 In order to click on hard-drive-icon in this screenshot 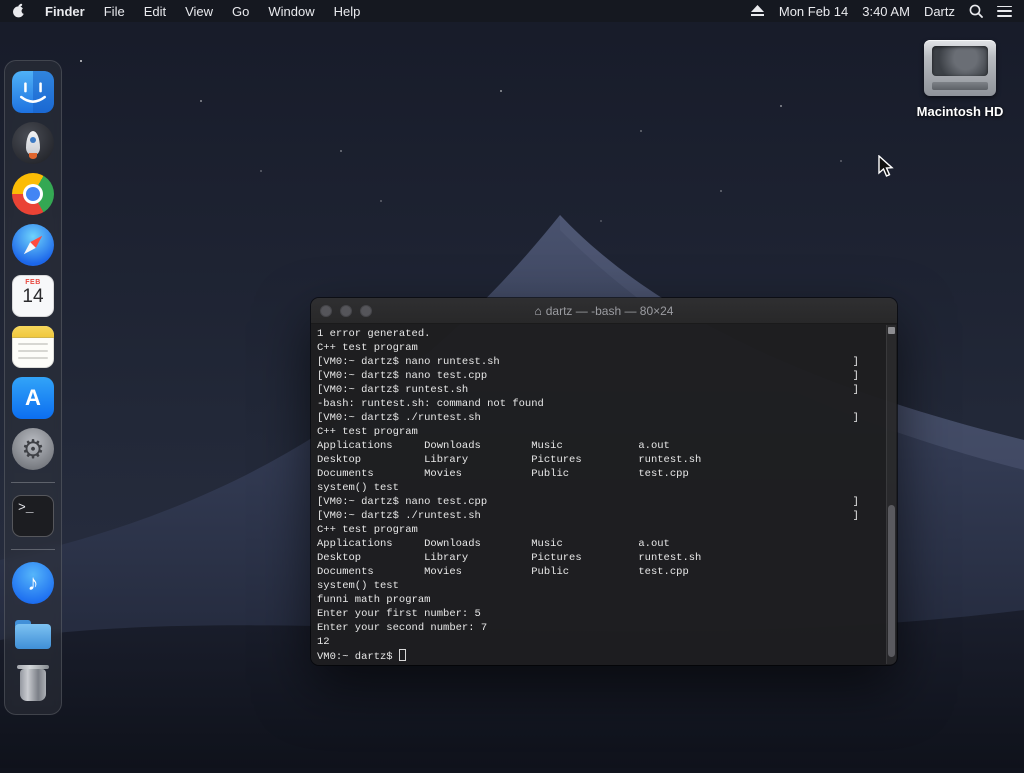, I will do `click(960, 68)`.